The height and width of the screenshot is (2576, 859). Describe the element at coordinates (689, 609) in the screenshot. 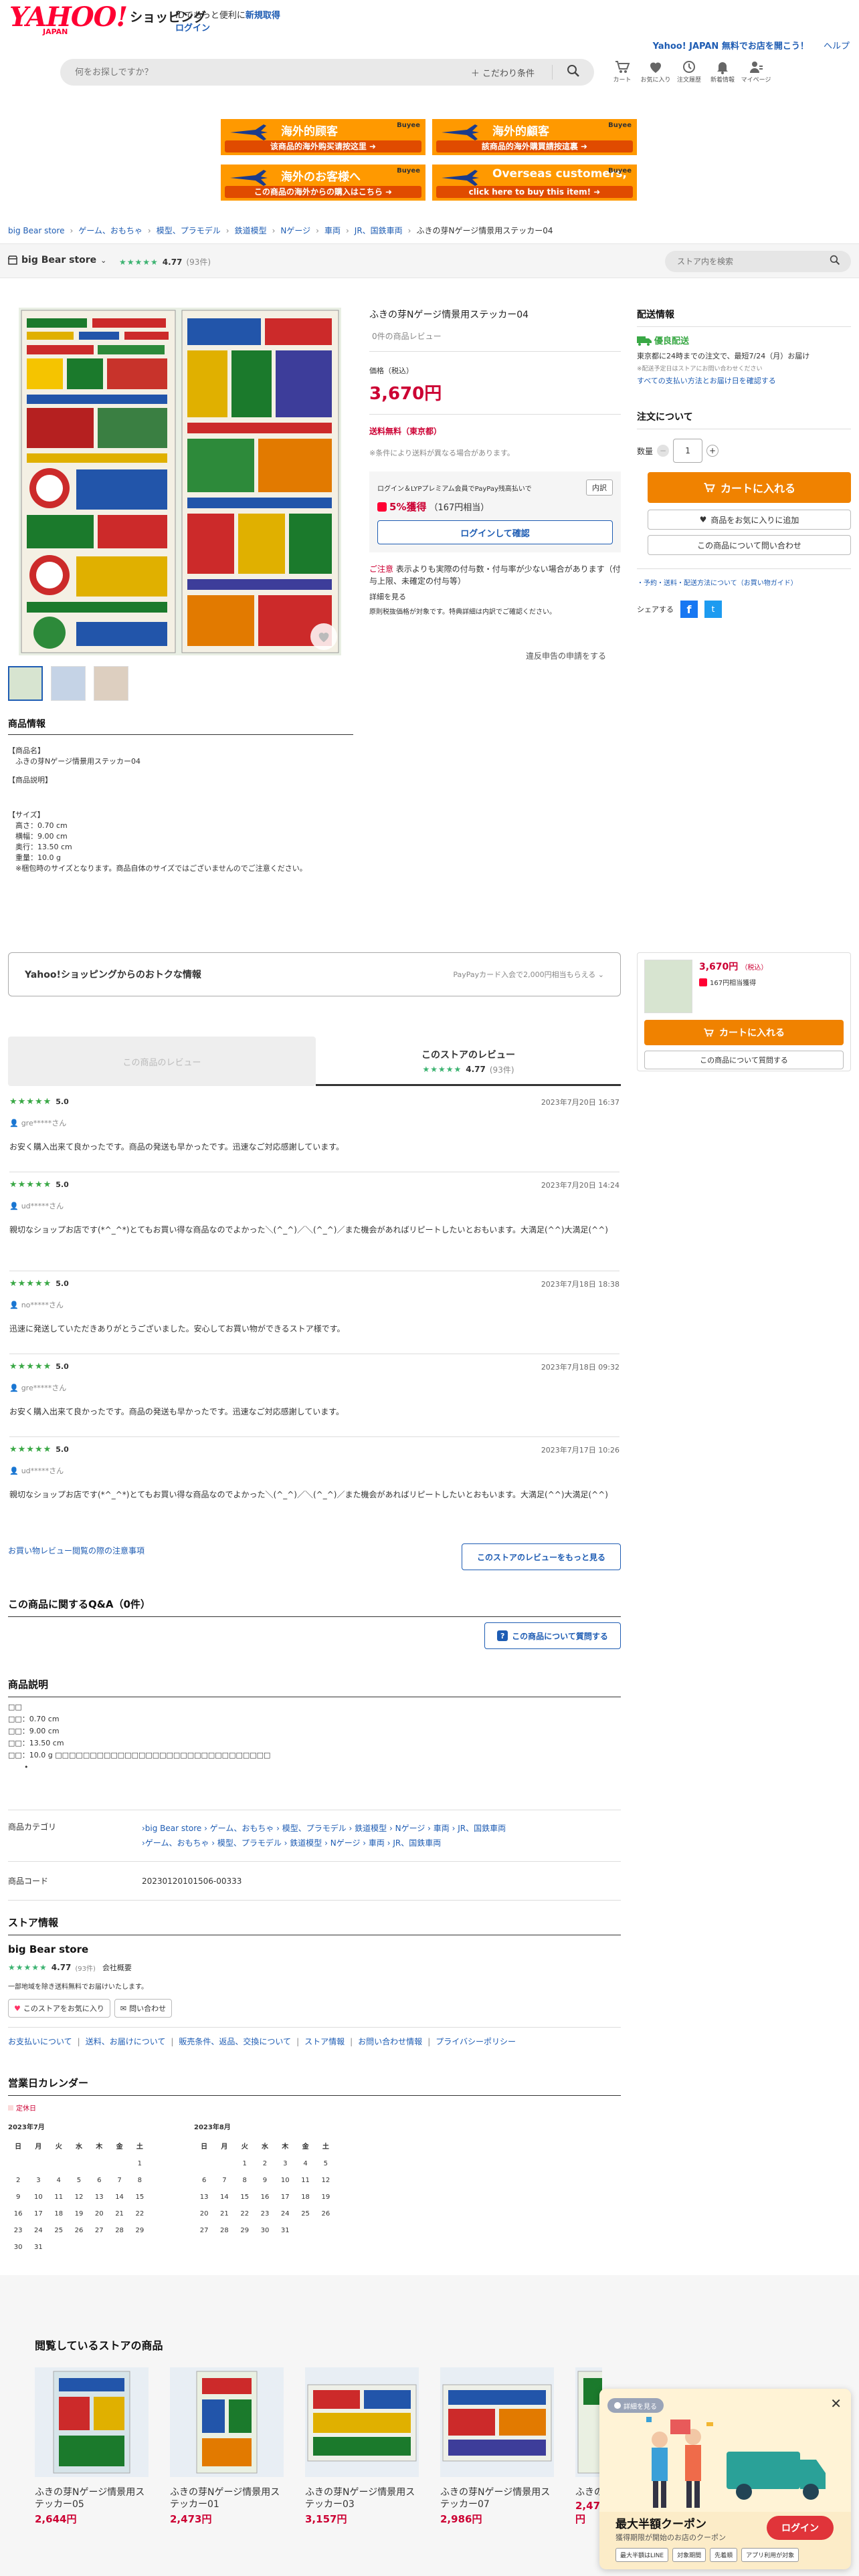

I see `facebook-icon: f` at that location.